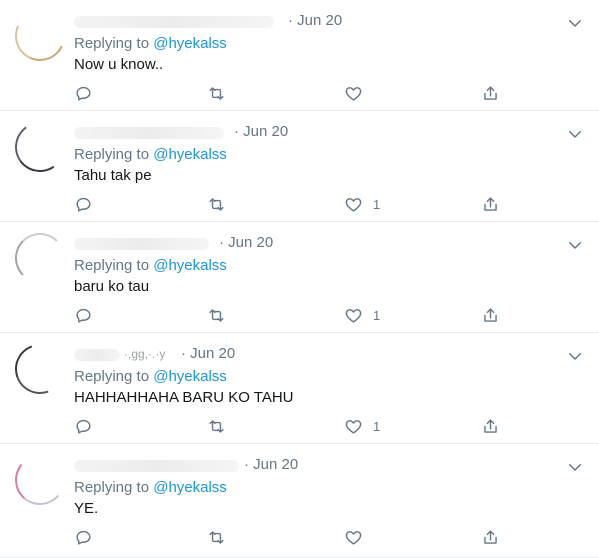  I want to click on tweet-text: baru ko tau, so click(112, 286).